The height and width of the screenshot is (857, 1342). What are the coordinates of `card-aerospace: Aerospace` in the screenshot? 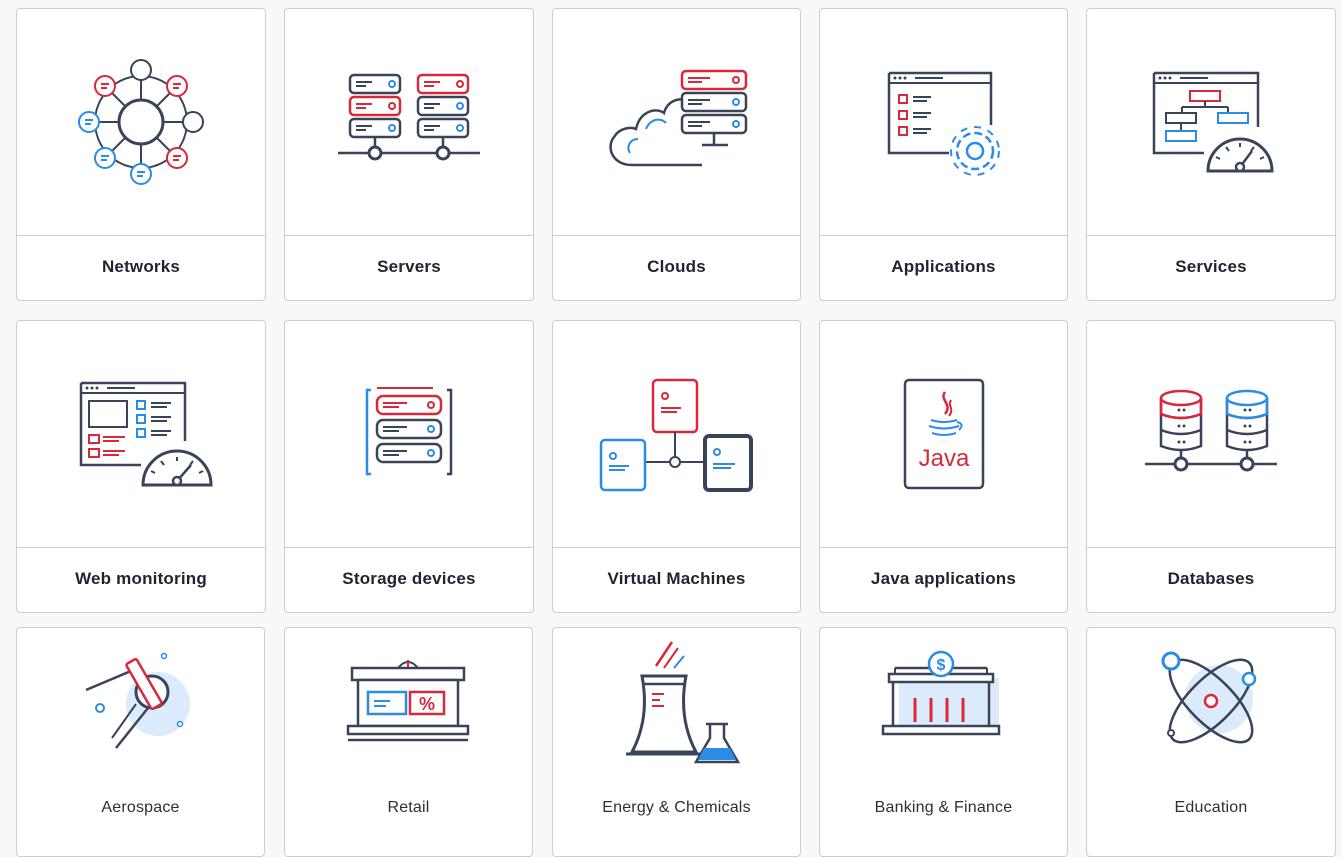 It's located at (140, 742).